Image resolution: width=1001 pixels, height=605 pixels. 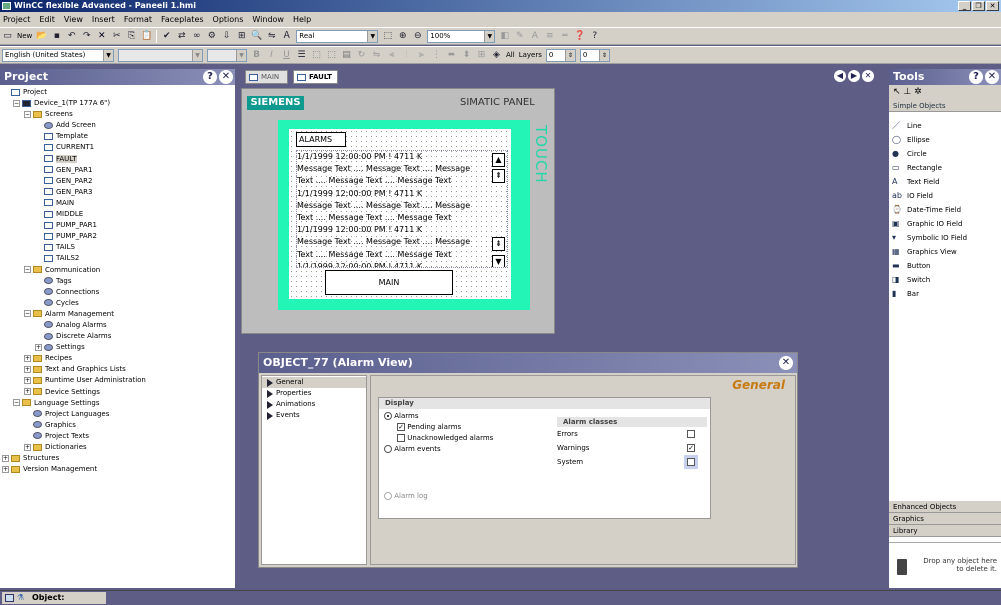 What do you see at coordinates (118, 114) in the screenshot?
I see `tree-item-screens: − Screens` at bounding box center [118, 114].